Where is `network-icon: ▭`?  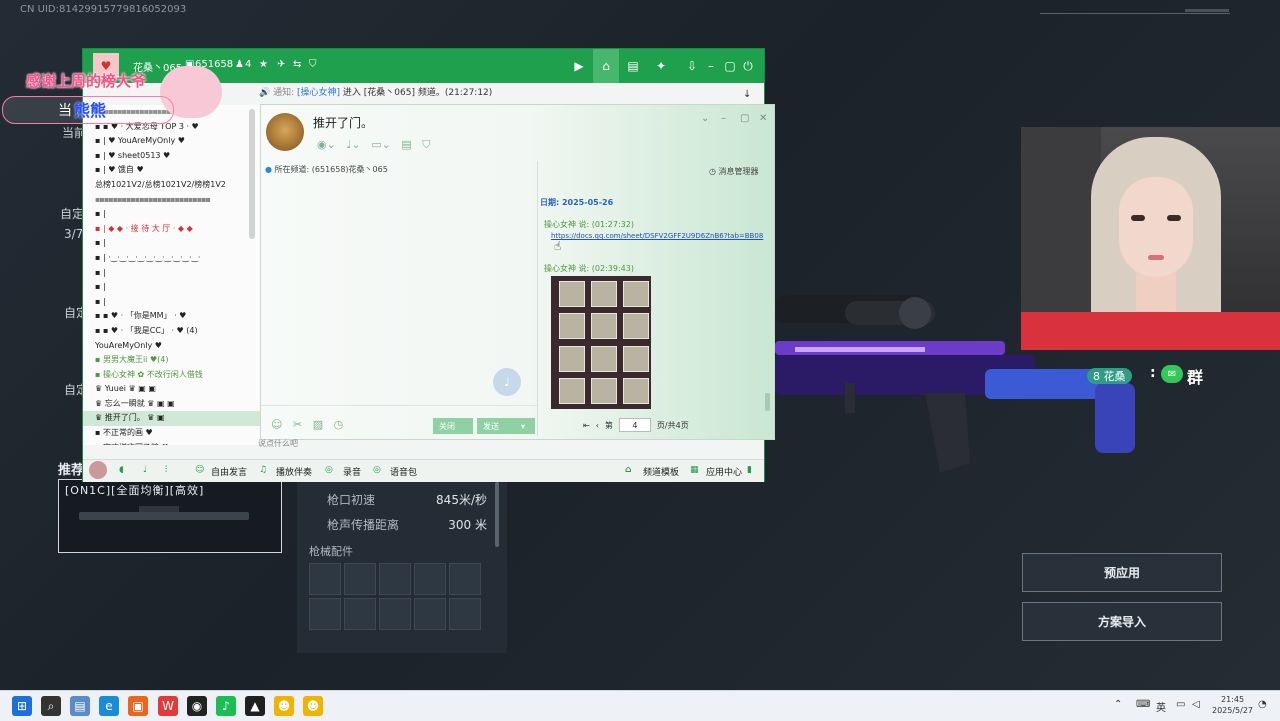 network-icon: ▭ is located at coordinates (1180, 704).